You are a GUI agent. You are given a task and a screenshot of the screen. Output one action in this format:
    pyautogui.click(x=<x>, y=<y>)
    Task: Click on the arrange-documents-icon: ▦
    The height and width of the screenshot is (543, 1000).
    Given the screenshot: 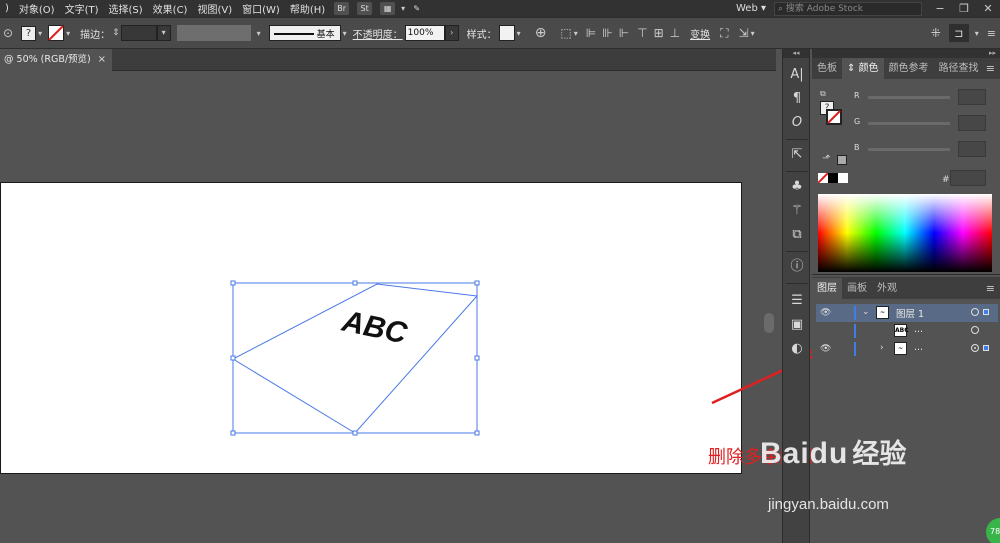 What is the action you would take?
    pyautogui.click(x=388, y=8)
    